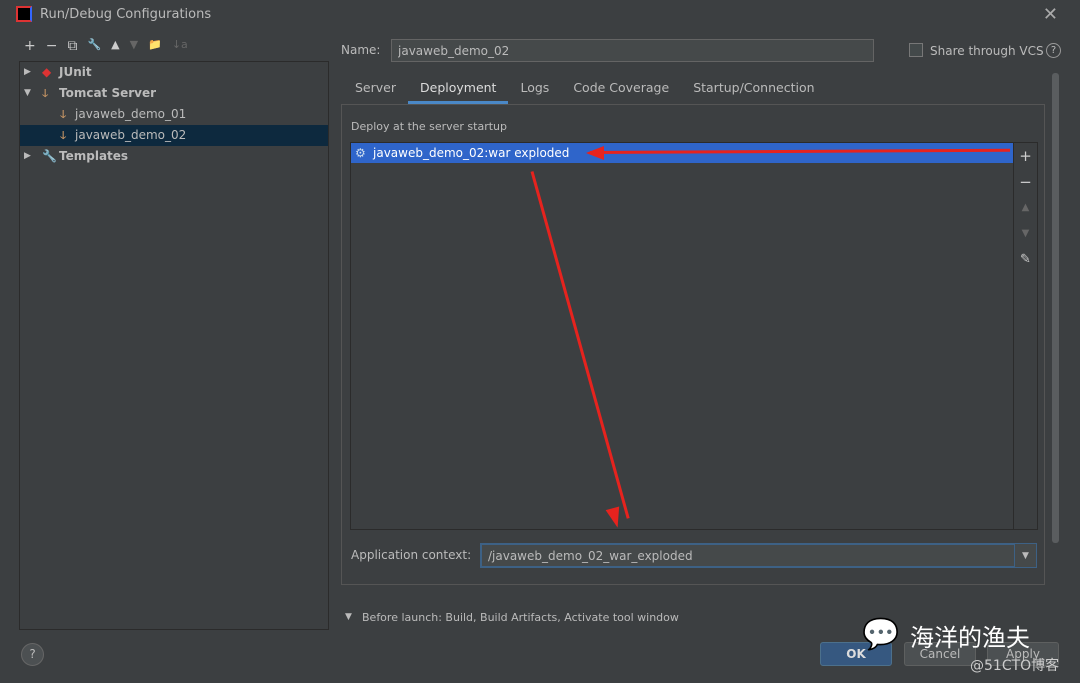  I want to click on share-checkbox, so click(916, 50).